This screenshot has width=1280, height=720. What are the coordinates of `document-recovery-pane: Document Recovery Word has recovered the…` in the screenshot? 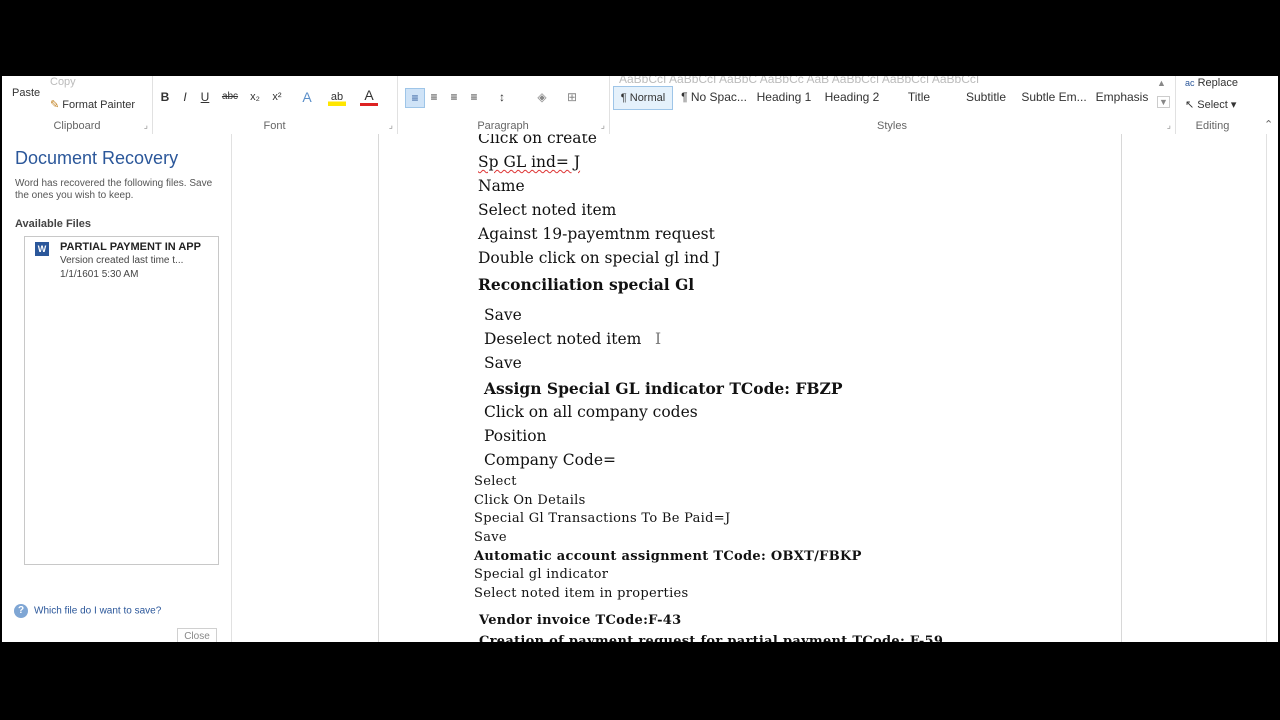 It's located at (117, 388).